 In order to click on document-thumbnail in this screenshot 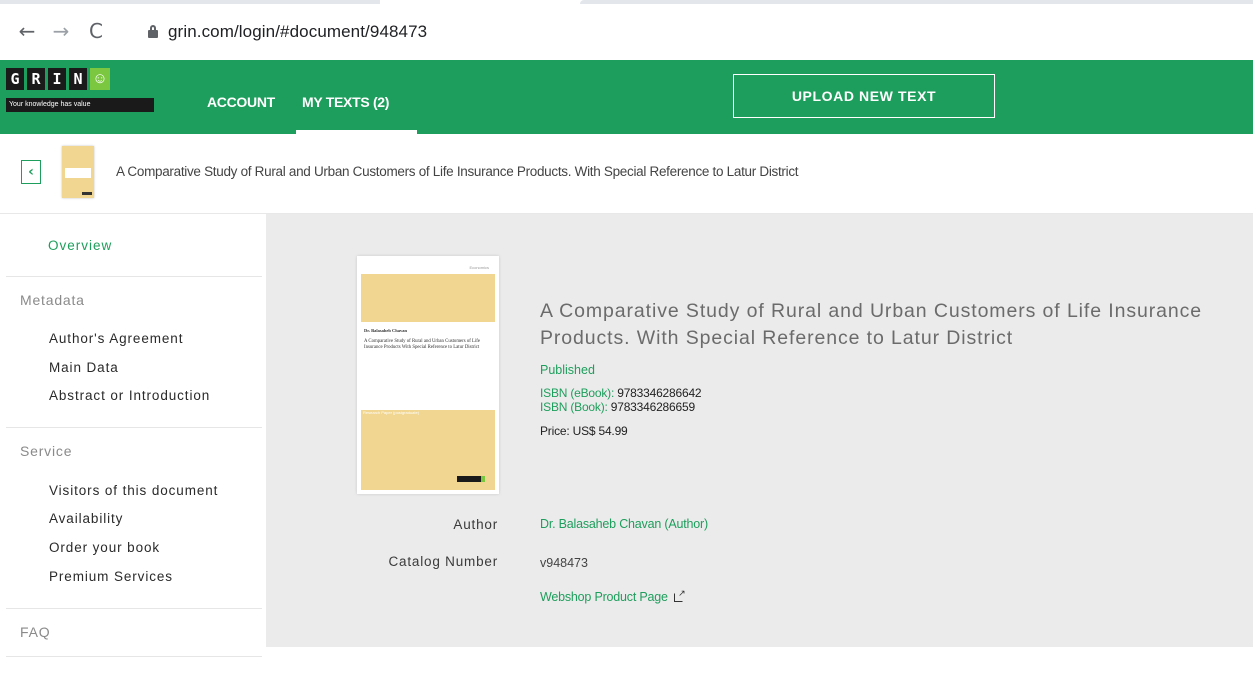, I will do `click(78, 172)`.